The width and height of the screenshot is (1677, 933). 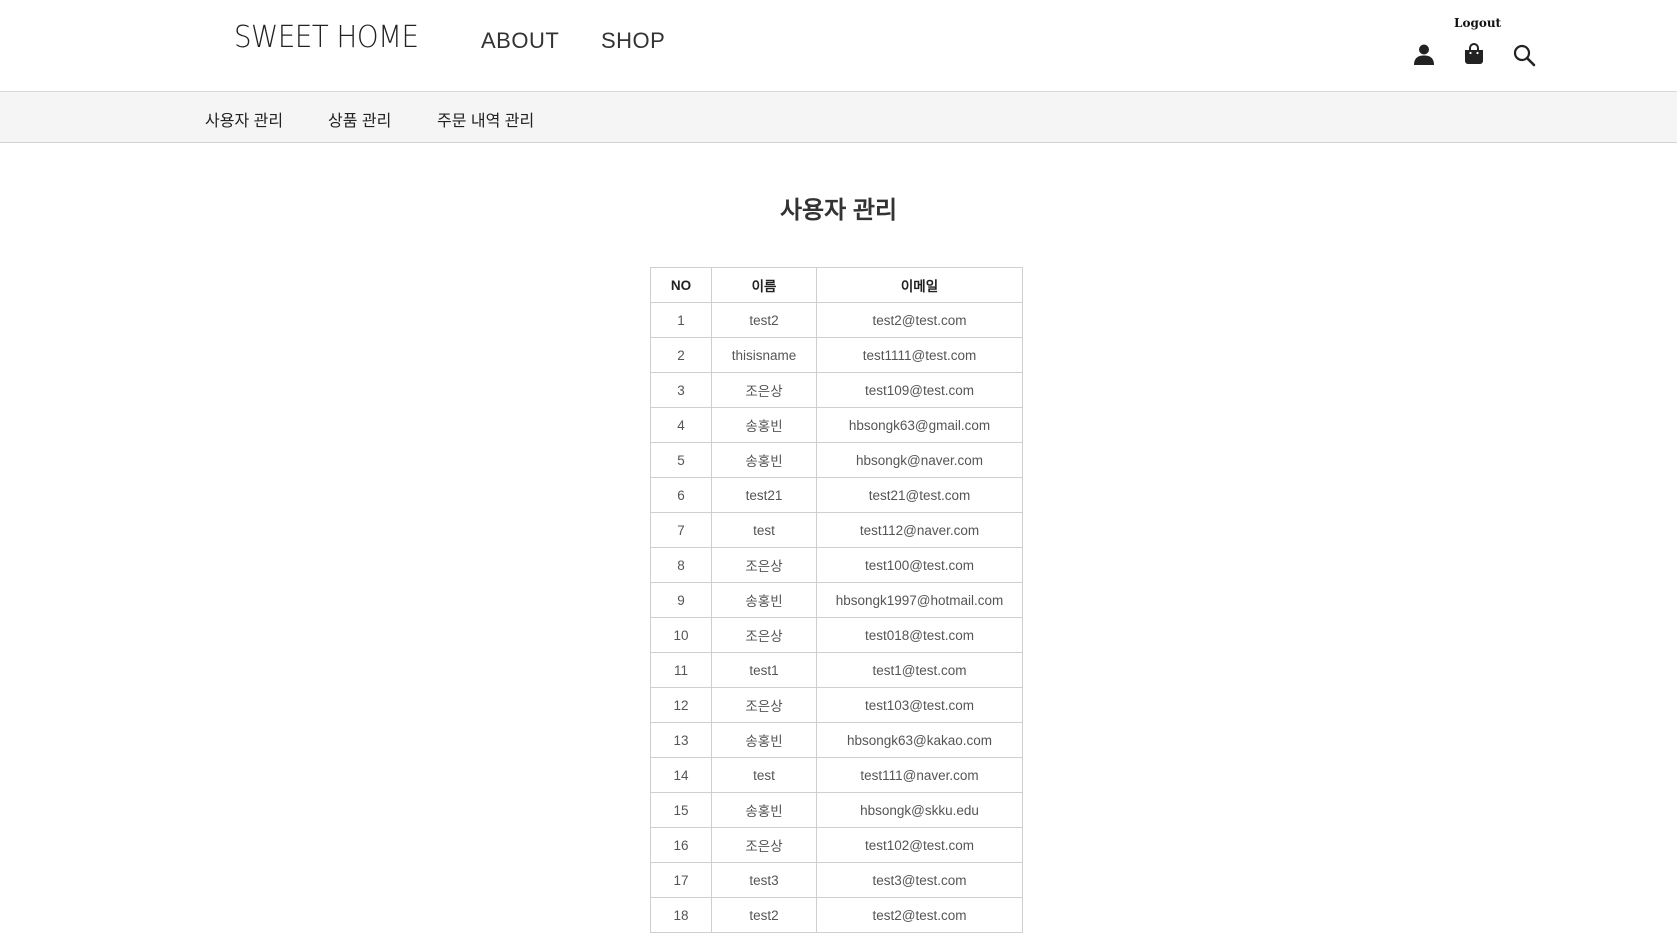 What do you see at coordinates (919, 635) in the screenshot?
I see `cell-email: test018@test.com` at bounding box center [919, 635].